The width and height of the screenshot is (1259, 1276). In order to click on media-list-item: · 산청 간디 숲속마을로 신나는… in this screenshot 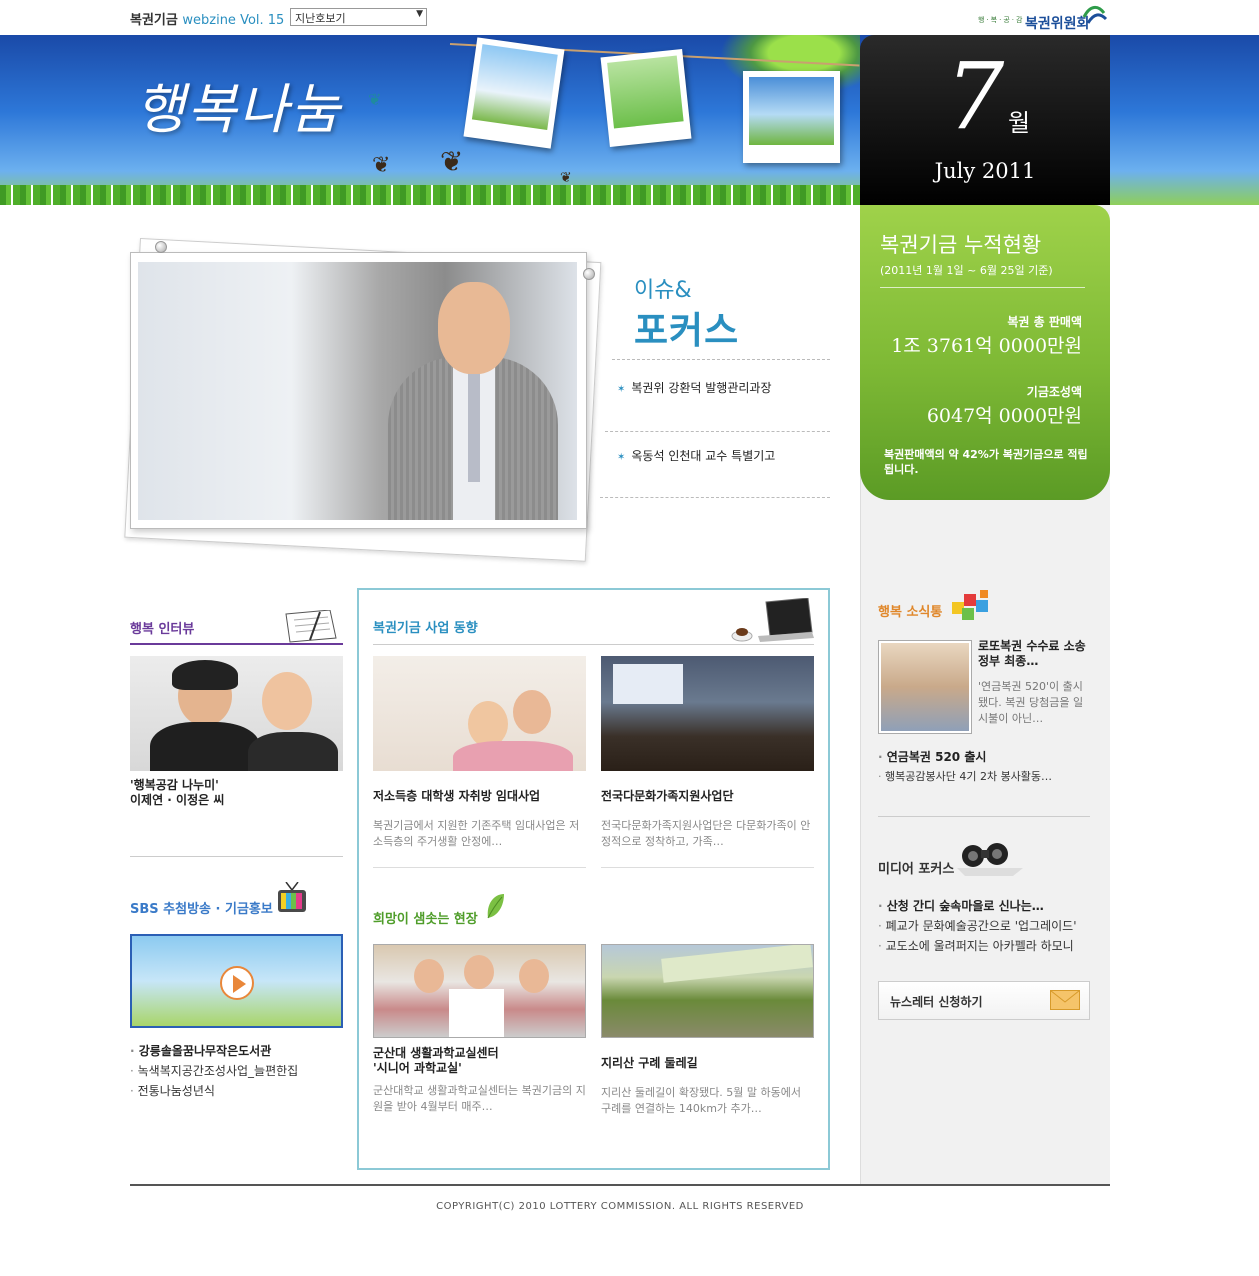, I will do `click(961, 905)`.